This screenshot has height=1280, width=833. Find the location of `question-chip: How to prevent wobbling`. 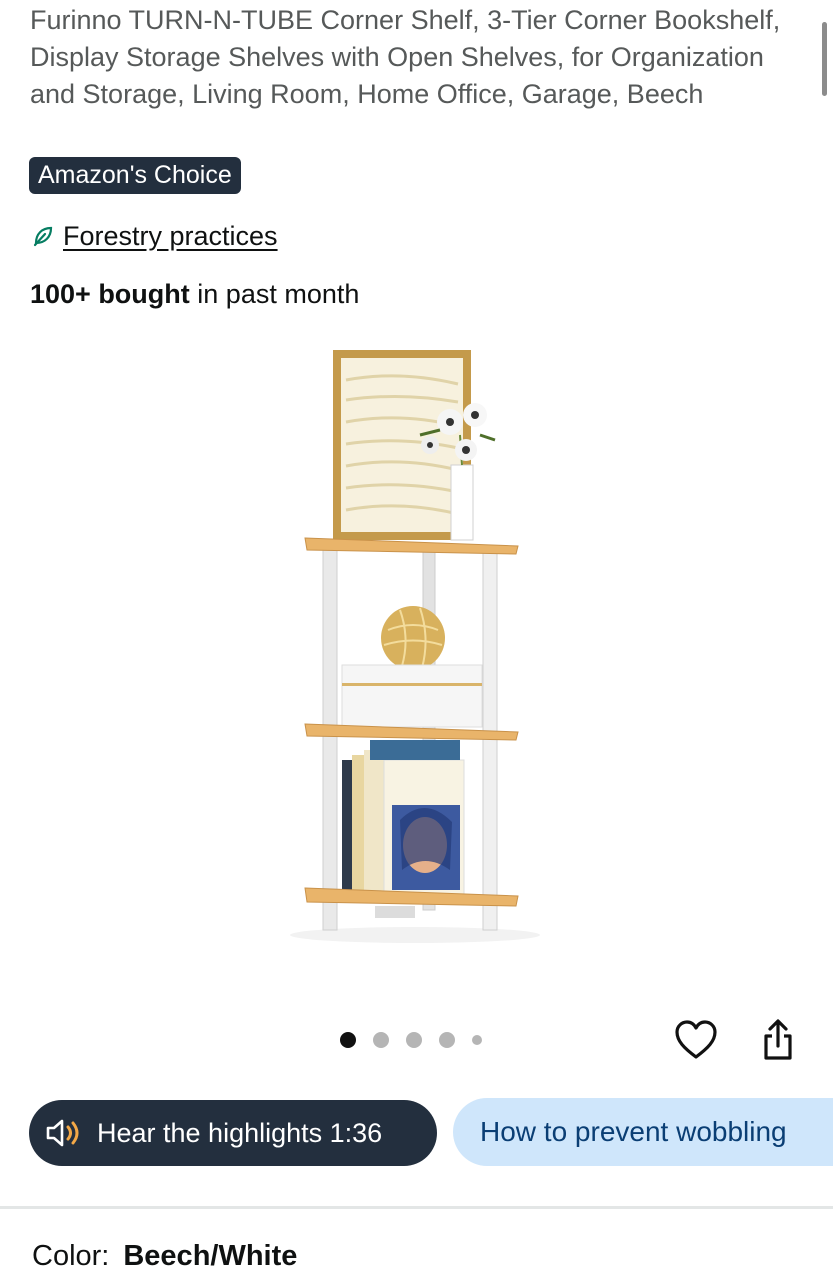

question-chip: How to prevent wobbling is located at coordinates (643, 1132).